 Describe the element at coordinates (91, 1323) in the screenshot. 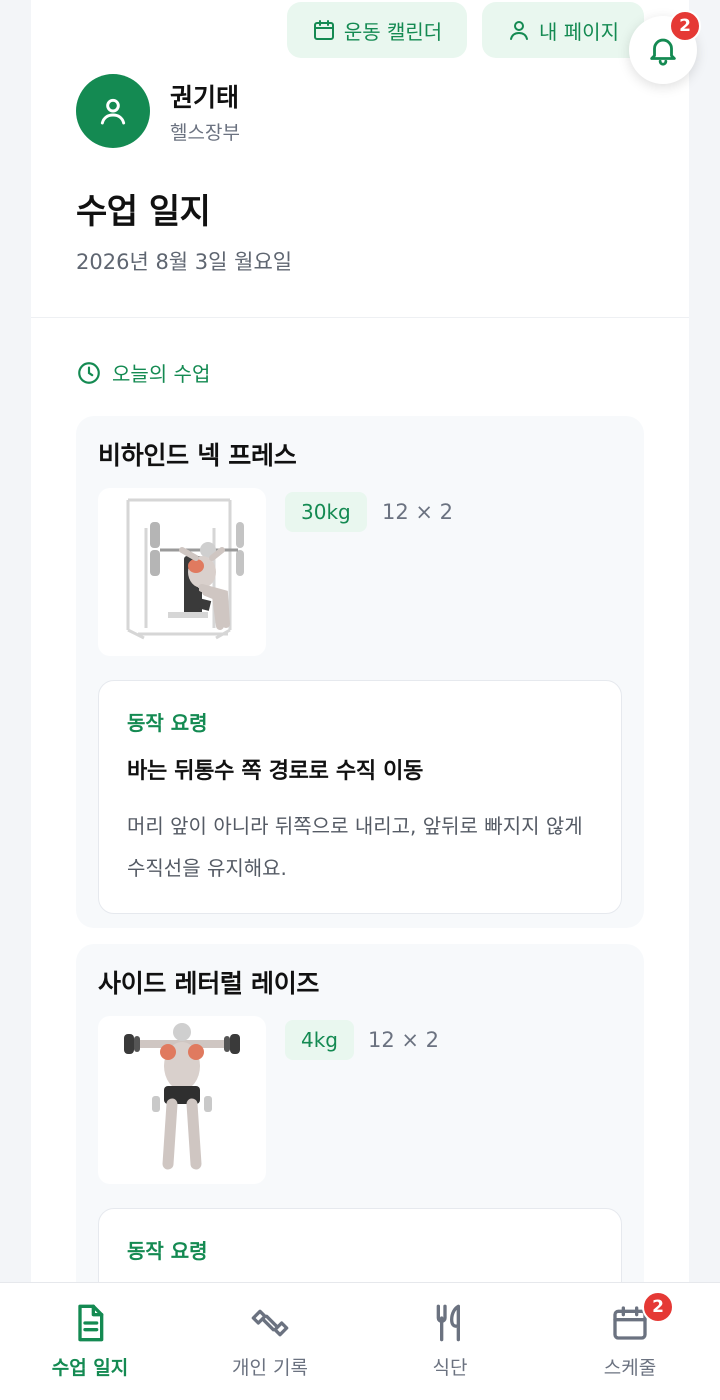

I see `document-icon` at that location.